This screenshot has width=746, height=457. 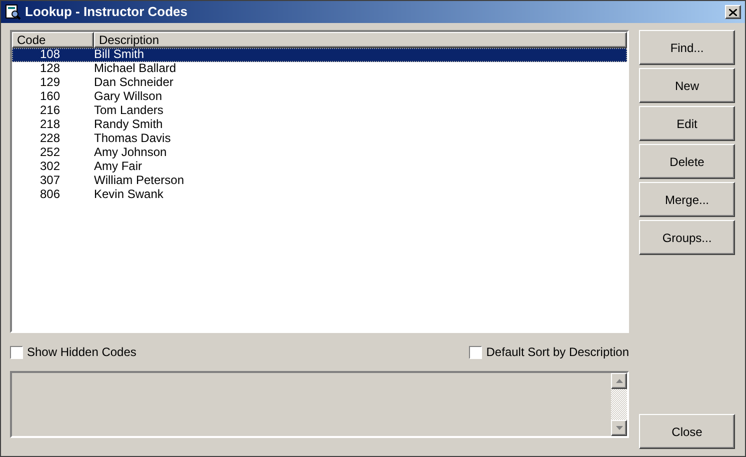 I want to click on list-row: 128 Michael Ballard, so click(x=319, y=69).